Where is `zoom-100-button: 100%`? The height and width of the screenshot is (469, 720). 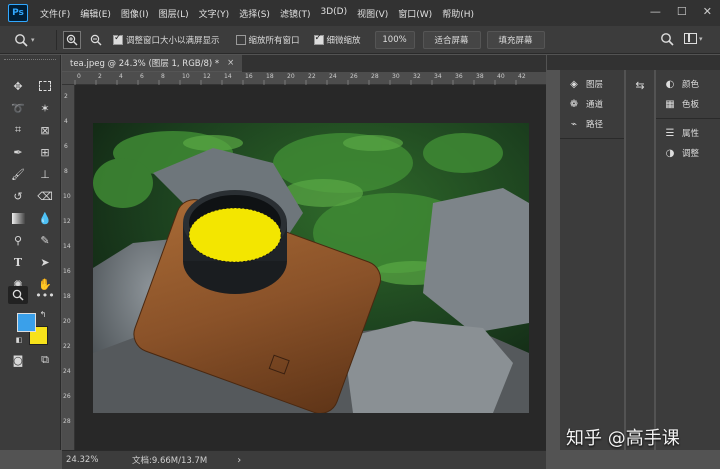
zoom-100-button: 100% is located at coordinates (394, 39).